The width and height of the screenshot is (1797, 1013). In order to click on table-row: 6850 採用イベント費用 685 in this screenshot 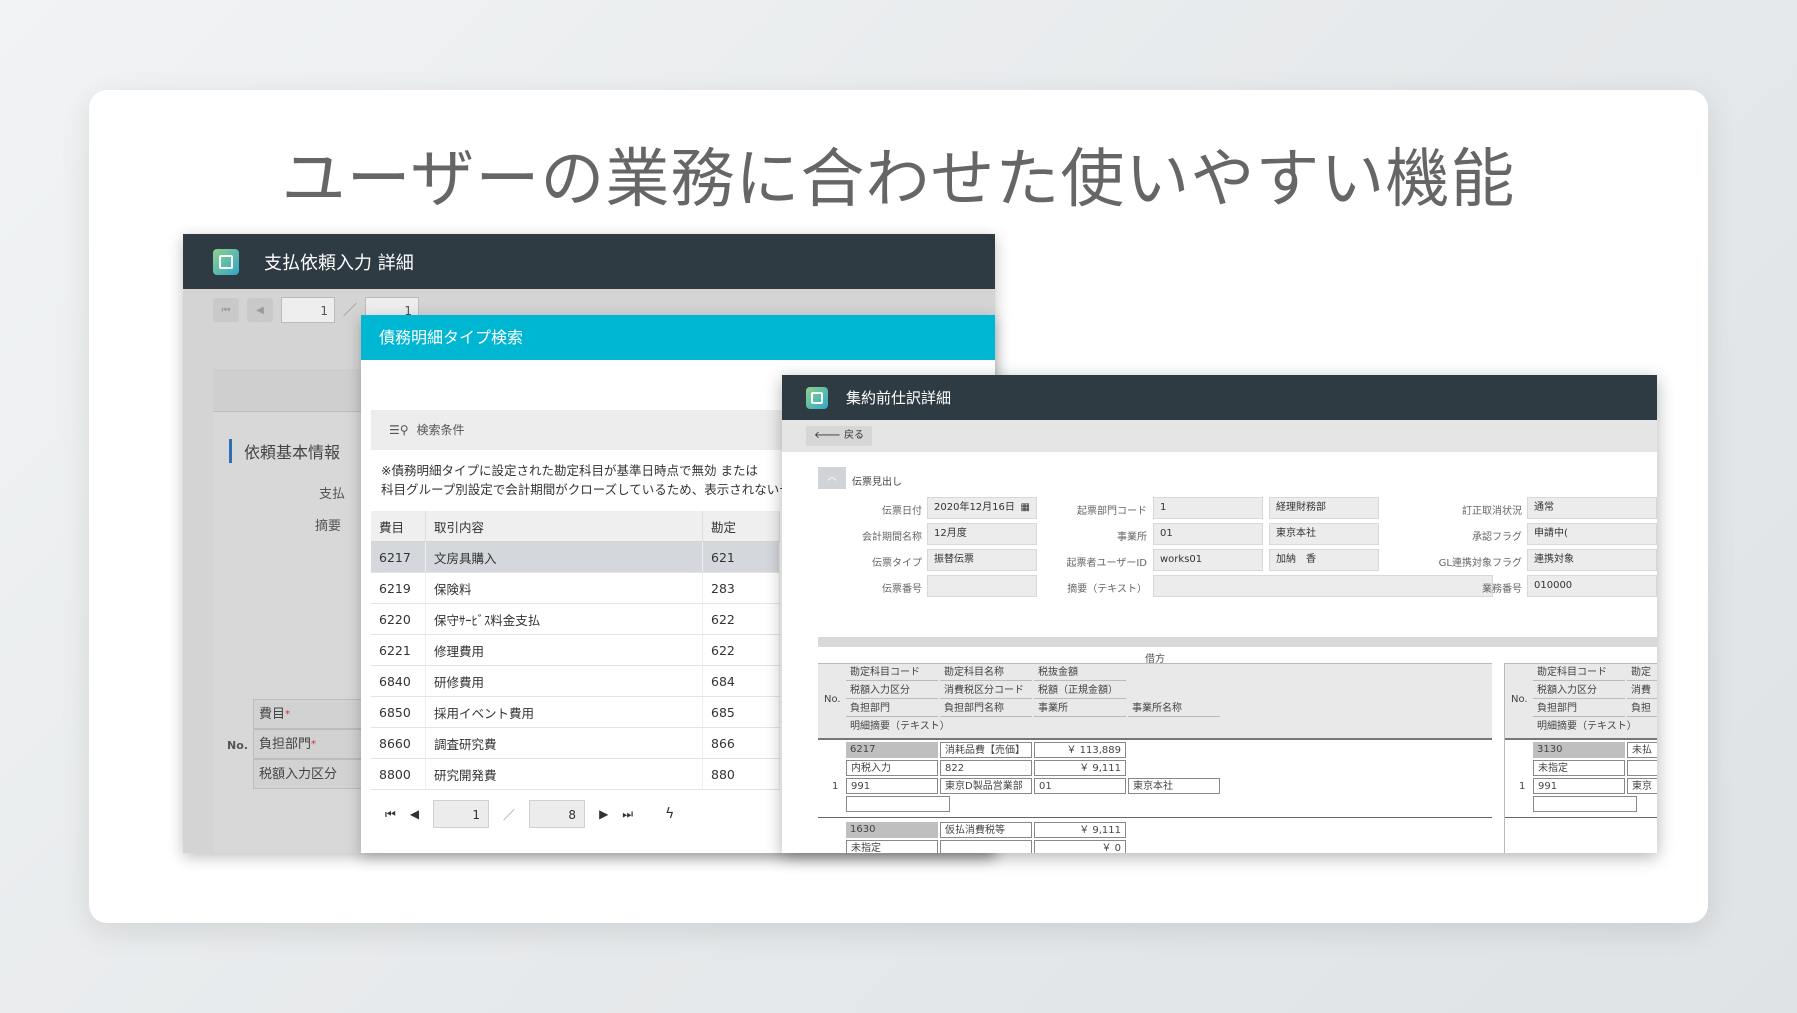, I will do `click(575, 712)`.